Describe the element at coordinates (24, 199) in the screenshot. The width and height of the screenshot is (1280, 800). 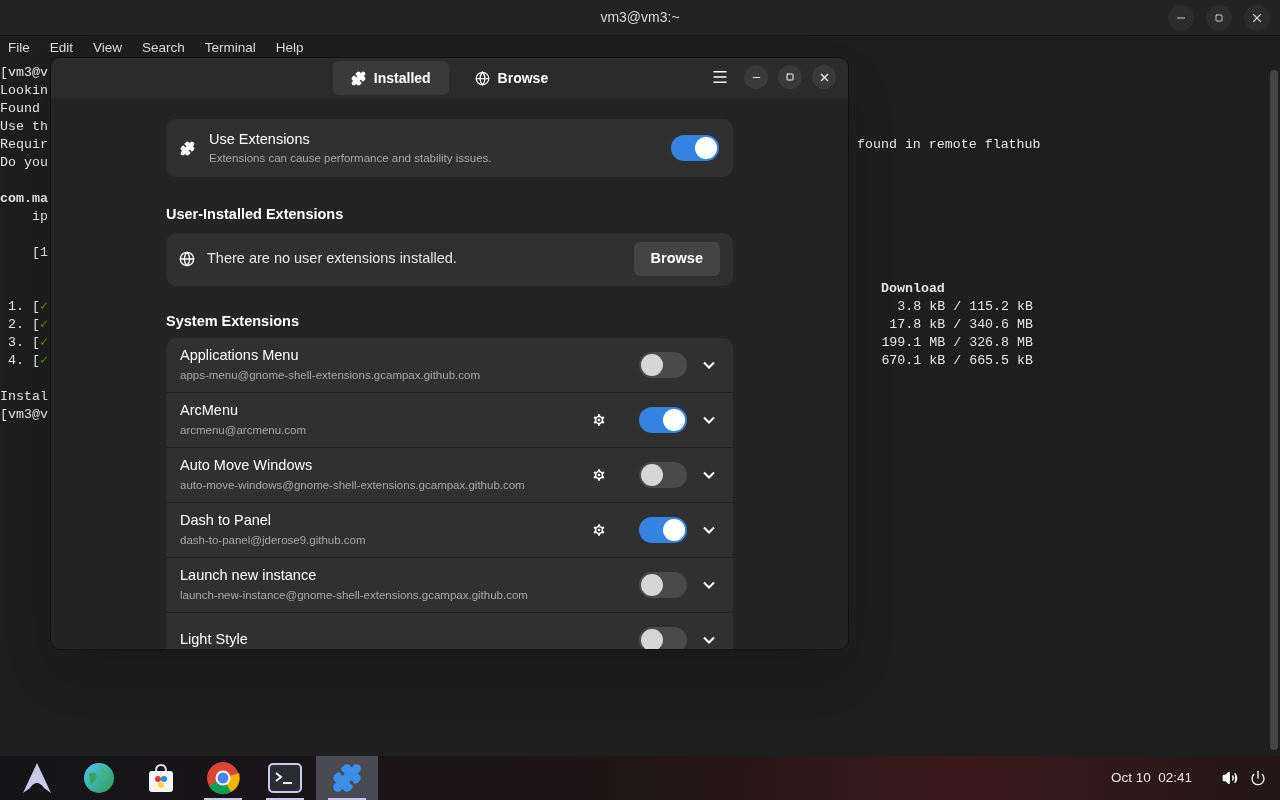
I see `terminal-text: com.ma` at that location.